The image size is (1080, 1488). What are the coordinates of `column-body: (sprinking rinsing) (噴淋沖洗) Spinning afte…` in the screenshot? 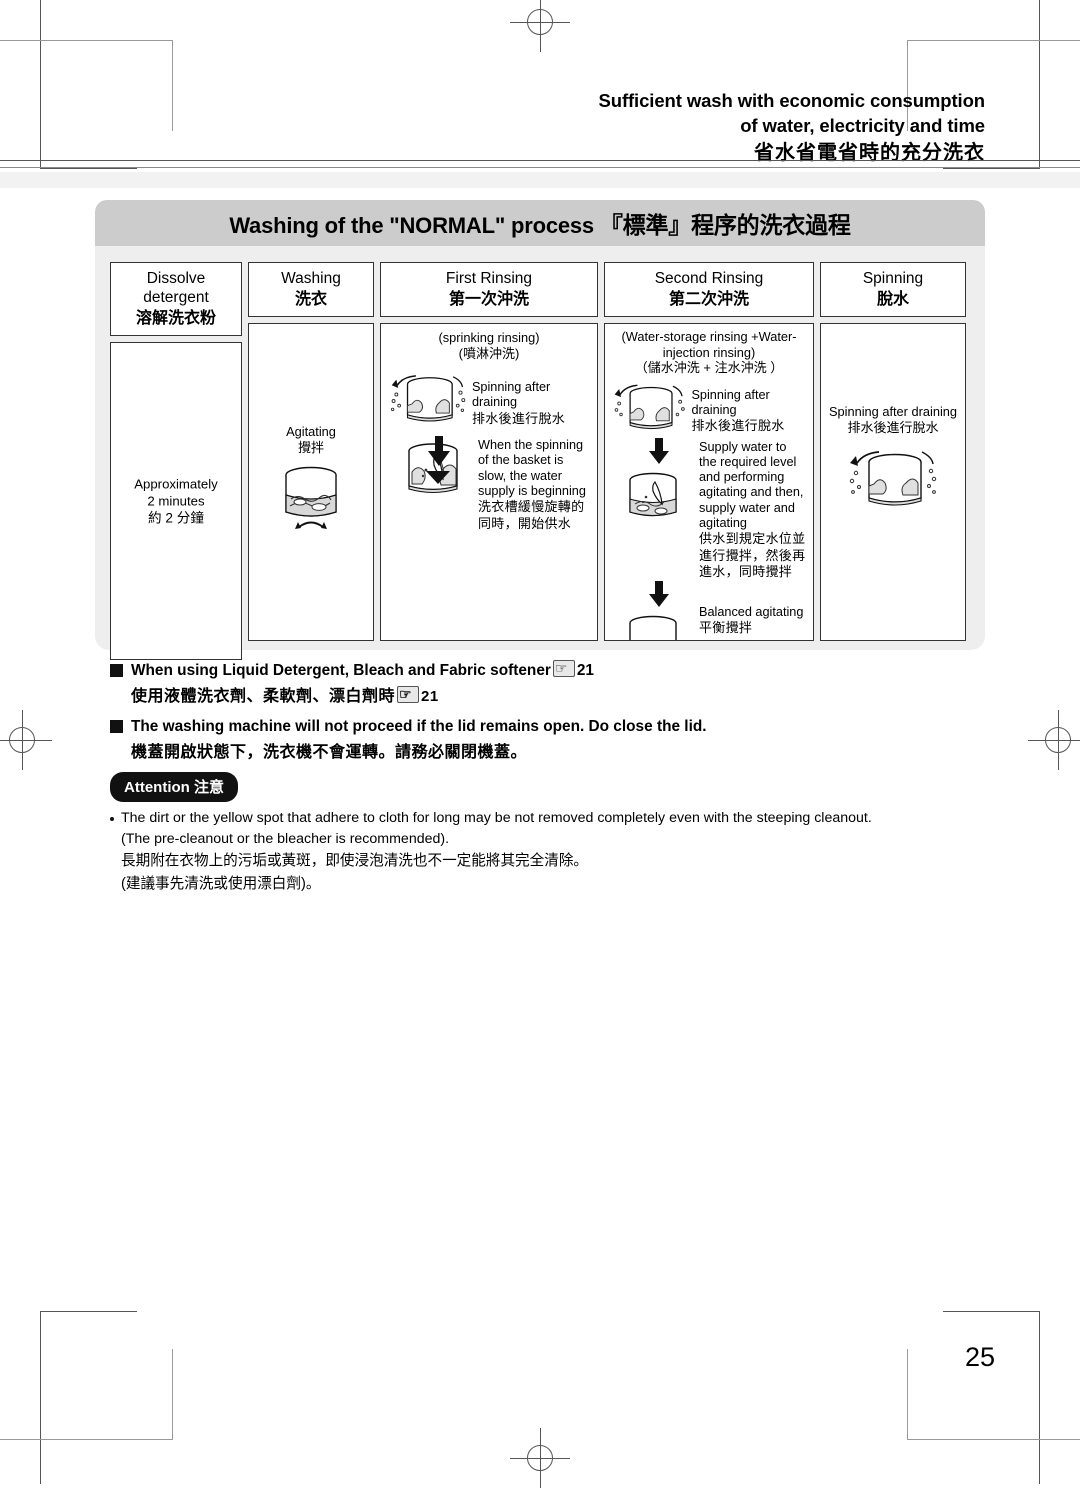 It's located at (489, 482).